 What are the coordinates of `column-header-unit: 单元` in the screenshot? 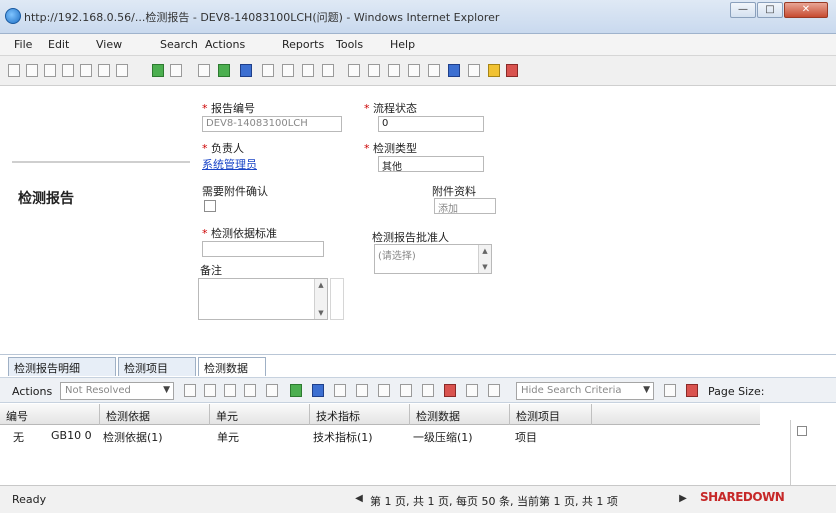 It's located at (260, 414).